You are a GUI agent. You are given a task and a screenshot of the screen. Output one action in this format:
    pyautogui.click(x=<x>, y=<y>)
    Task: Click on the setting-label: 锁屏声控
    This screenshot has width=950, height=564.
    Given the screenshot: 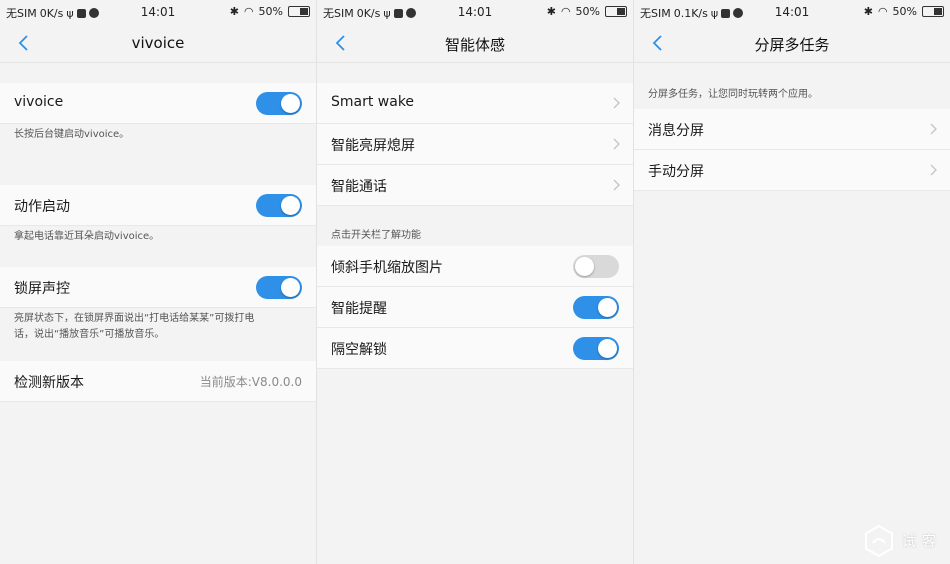 What is the action you would take?
    pyautogui.click(x=42, y=289)
    